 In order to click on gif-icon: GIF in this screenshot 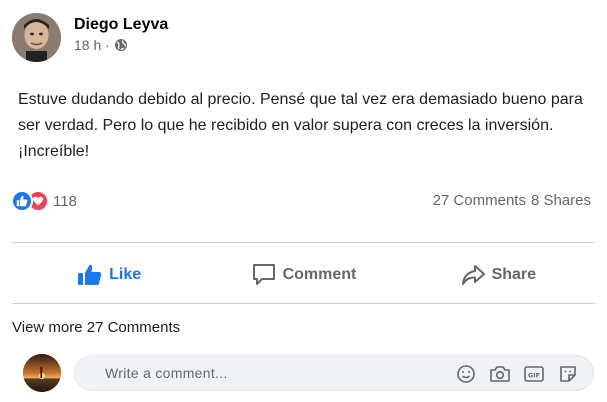, I will do `click(534, 374)`.